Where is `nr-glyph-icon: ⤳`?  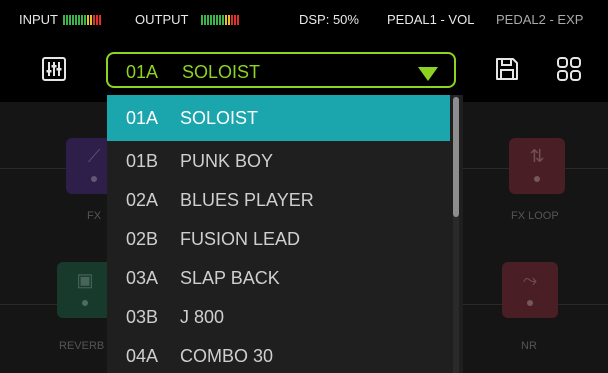
nr-glyph-icon: ⤳ is located at coordinates (530, 280).